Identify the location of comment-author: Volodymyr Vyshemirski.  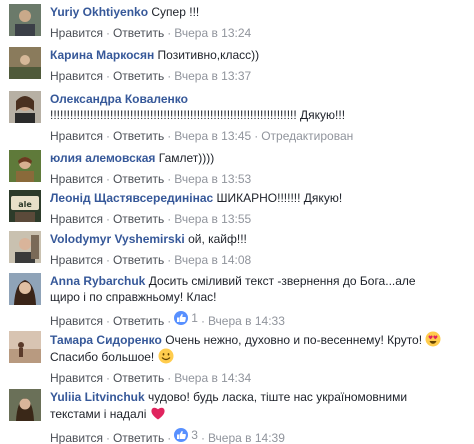
(117, 239).